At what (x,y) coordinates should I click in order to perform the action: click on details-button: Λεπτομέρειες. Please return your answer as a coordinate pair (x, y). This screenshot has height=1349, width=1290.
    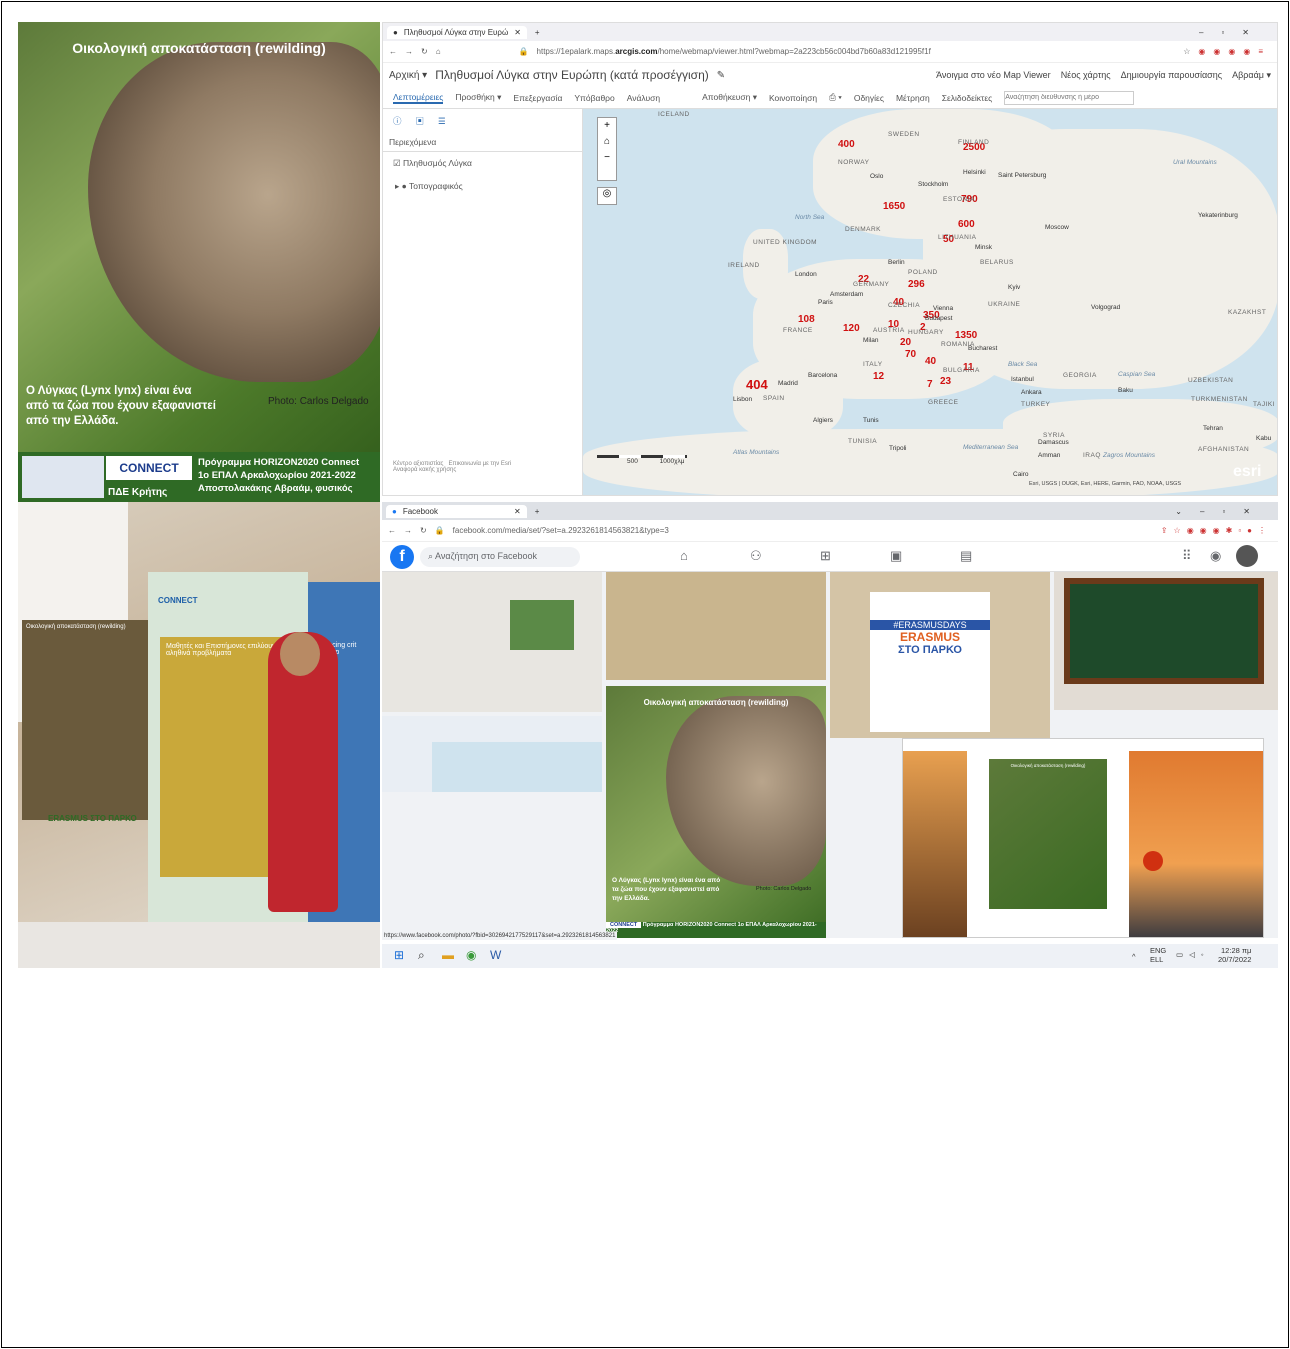
    Looking at the image, I should click on (418, 98).